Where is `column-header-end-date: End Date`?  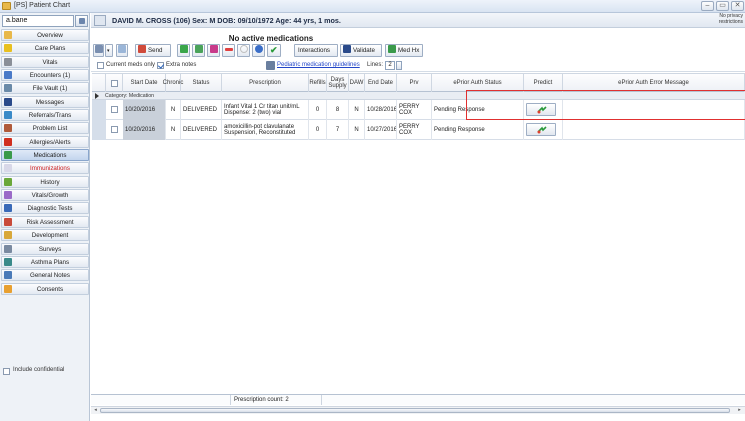
column-header-end-date: End Date is located at coordinates (381, 83).